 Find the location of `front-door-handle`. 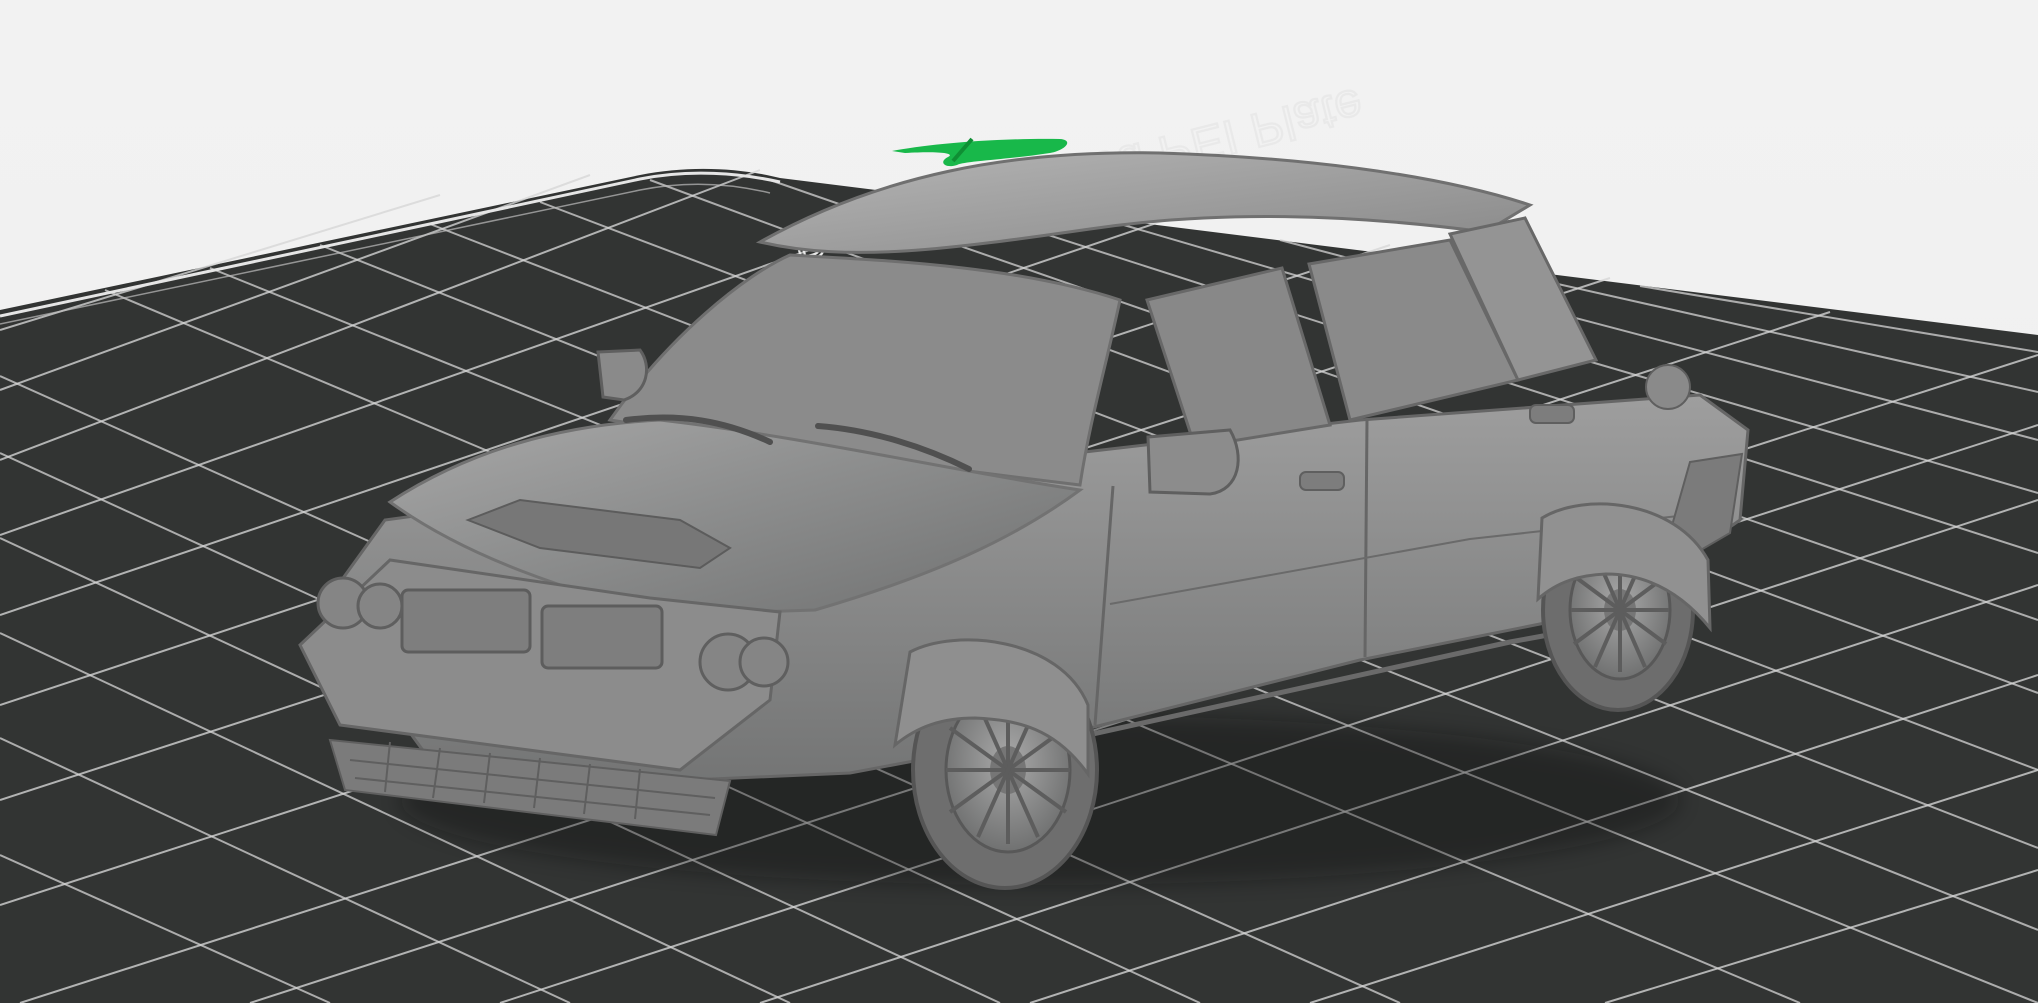

front-door-handle is located at coordinates (1322, 481).